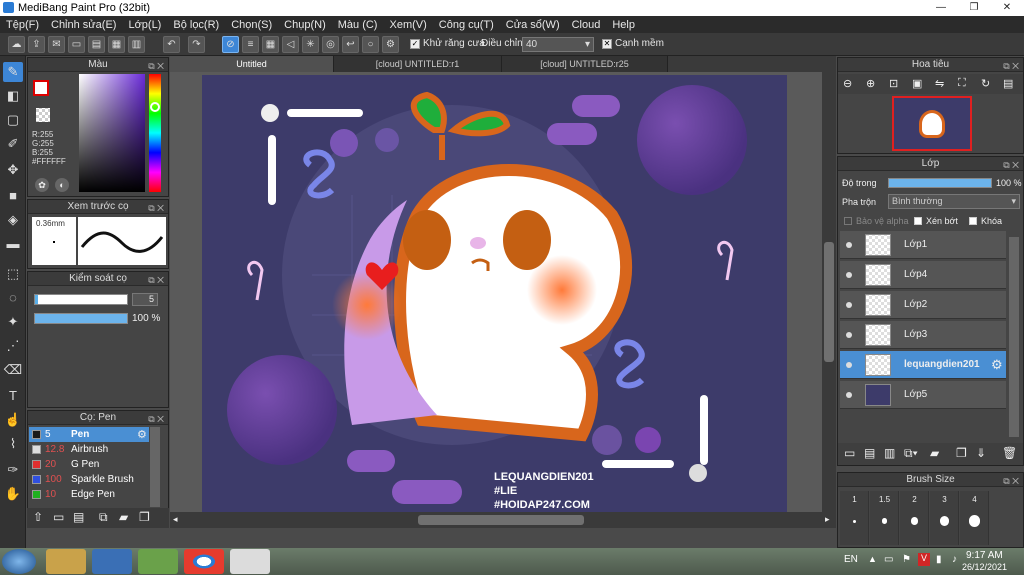 The height and width of the screenshot is (575, 1024). Describe the element at coordinates (116, 44) in the screenshot. I see `panels-icon: ▦` at that location.